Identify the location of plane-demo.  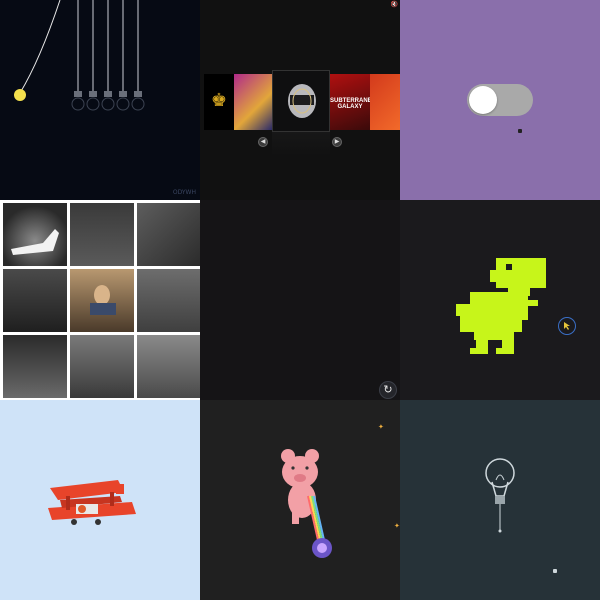
(100, 500).